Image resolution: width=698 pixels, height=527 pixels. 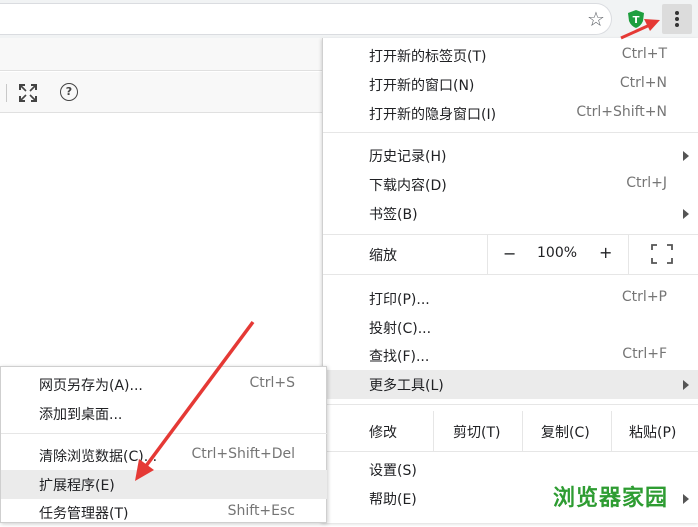 I want to click on menu-item-new-tab: 打开新的标签页(T) Ctrl+T, so click(x=510, y=55).